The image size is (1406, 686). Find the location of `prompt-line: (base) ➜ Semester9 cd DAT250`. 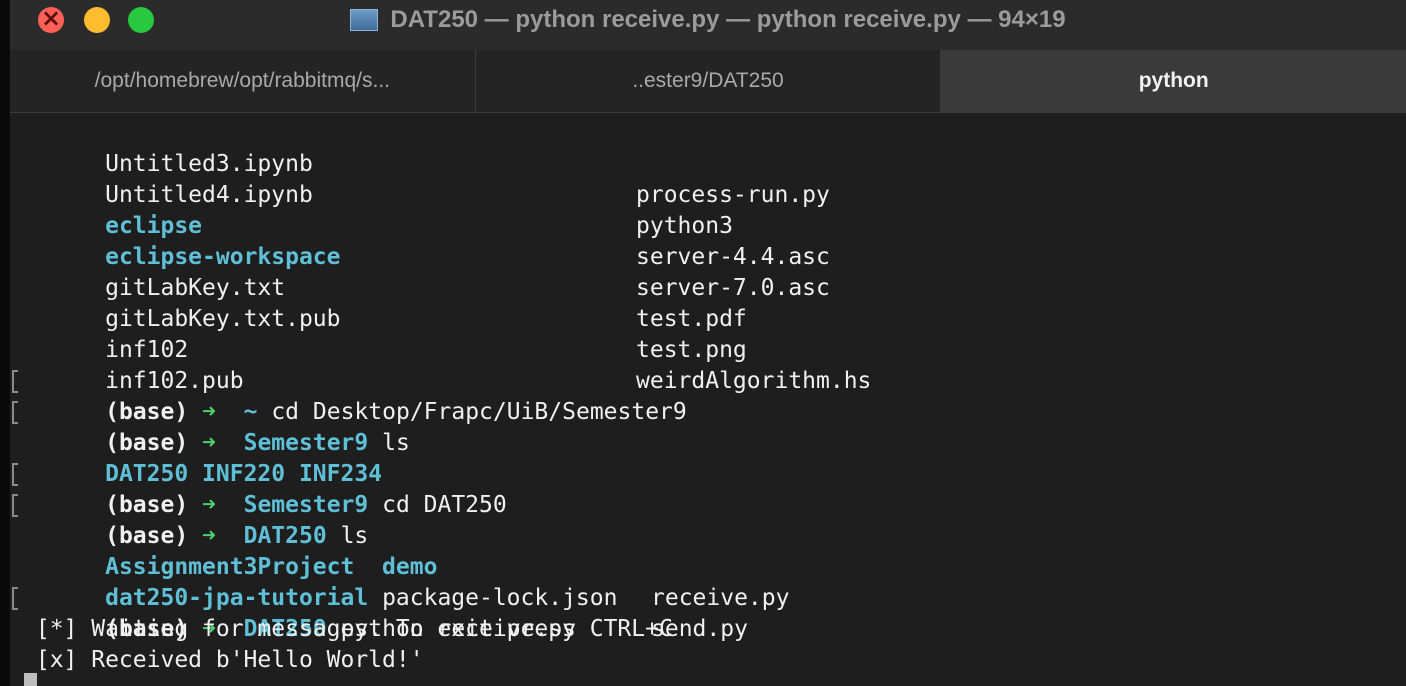

prompt-line: (base) ➜ Semester9 cd DAT250 is located at coordinates (259, 488).